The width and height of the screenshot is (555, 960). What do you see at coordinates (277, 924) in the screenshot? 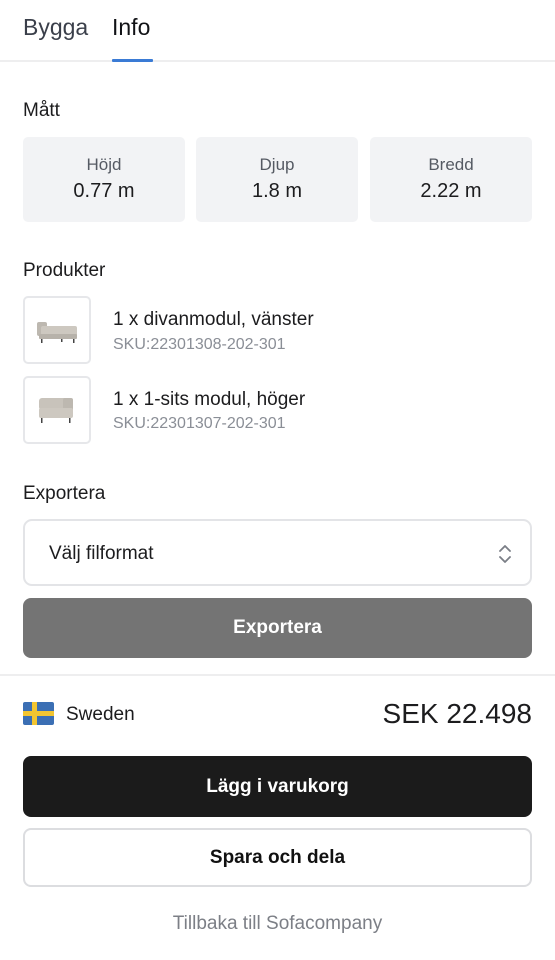
I see `back-to-sofacompany-link: Tillbaka till Sofacompany` at bounding box center [277, 924].